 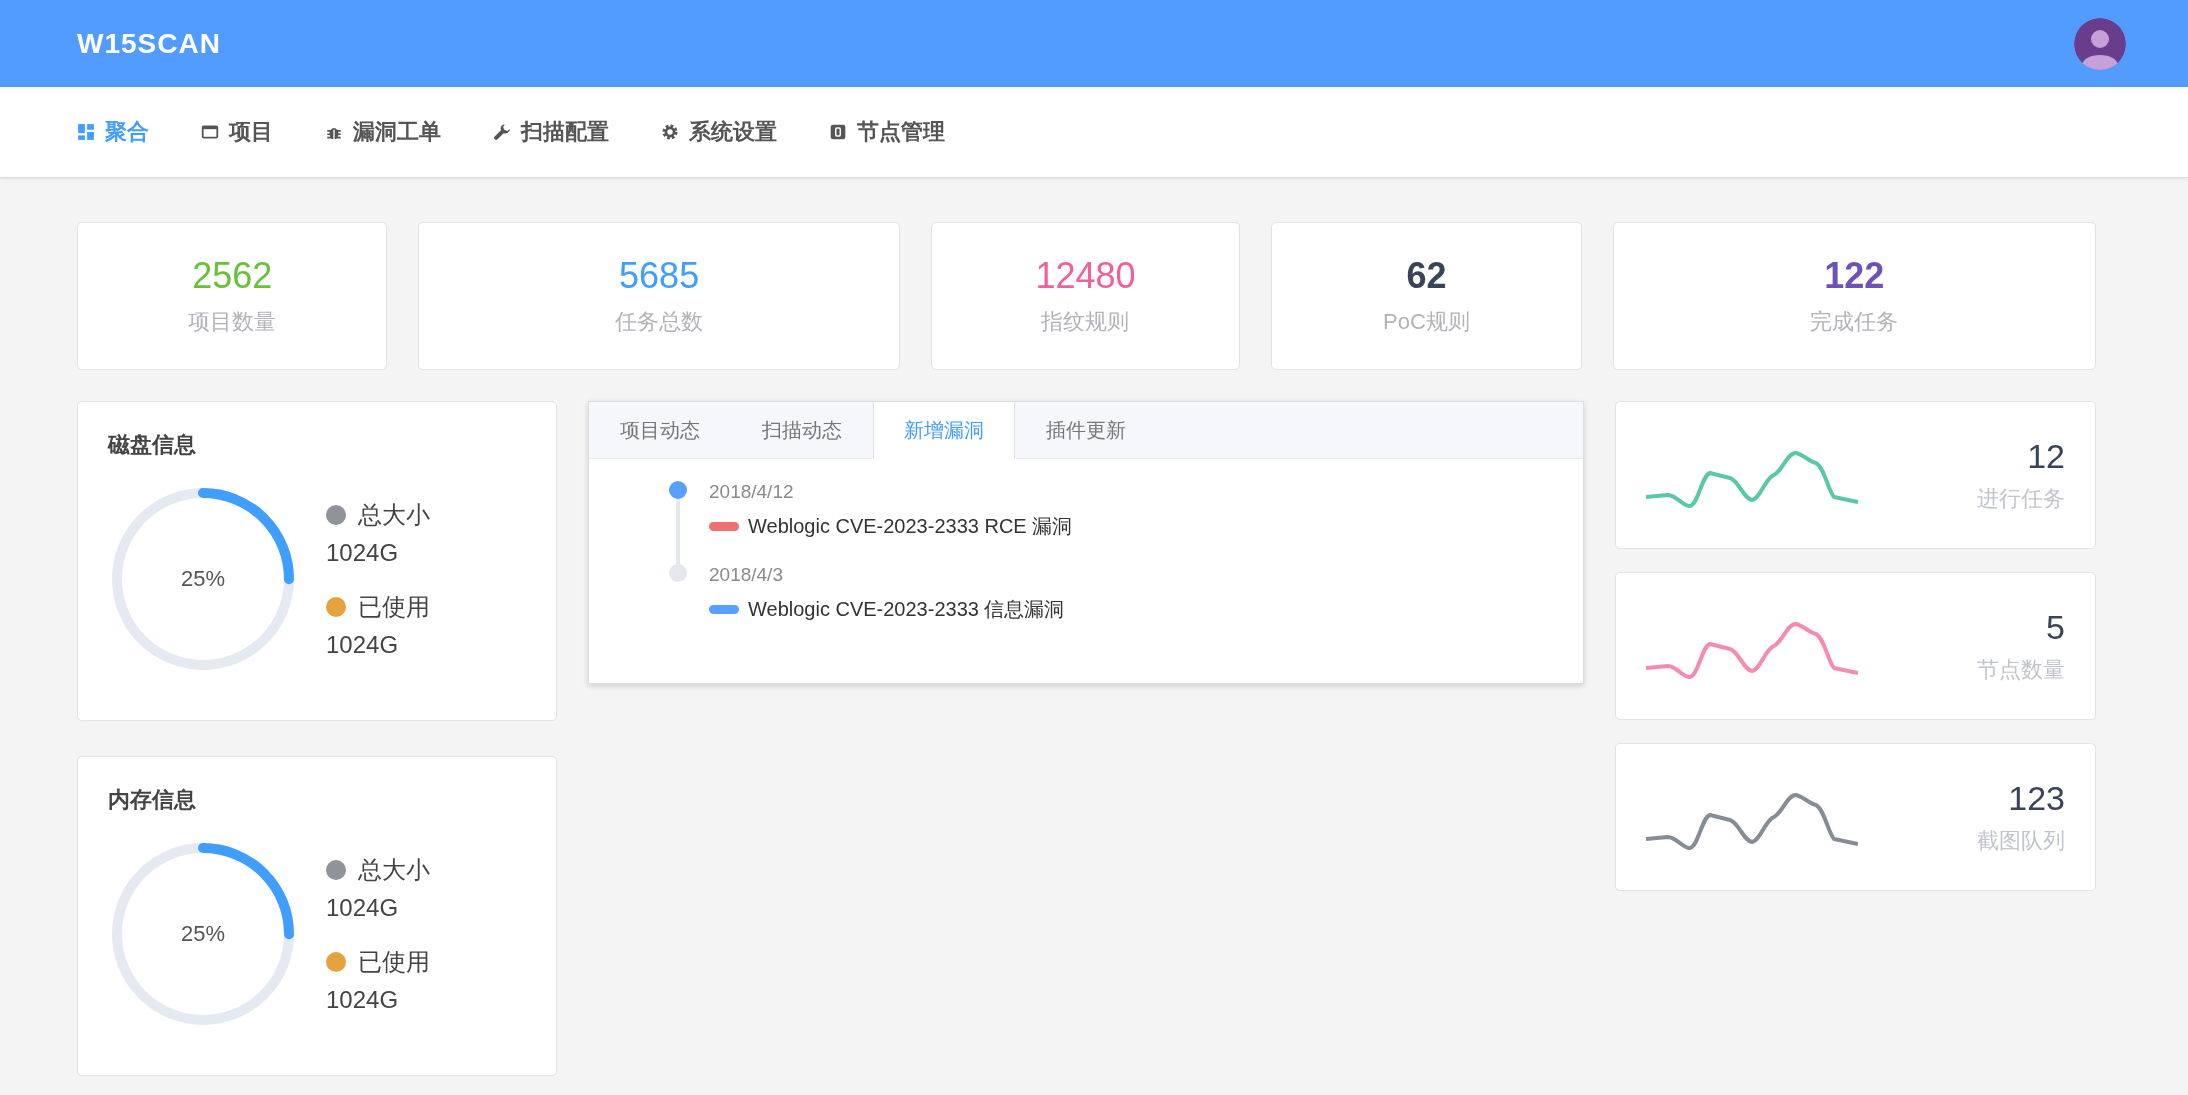 What do you see at coordinates (719, 132) in the screenshot?
I see `nav-tab: 系统设置` at bounding box center [719, 132].